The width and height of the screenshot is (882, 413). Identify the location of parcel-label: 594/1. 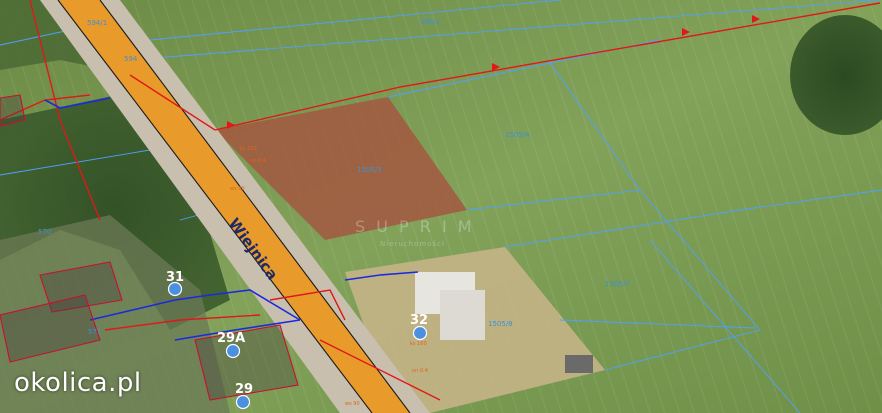
(97, 23).